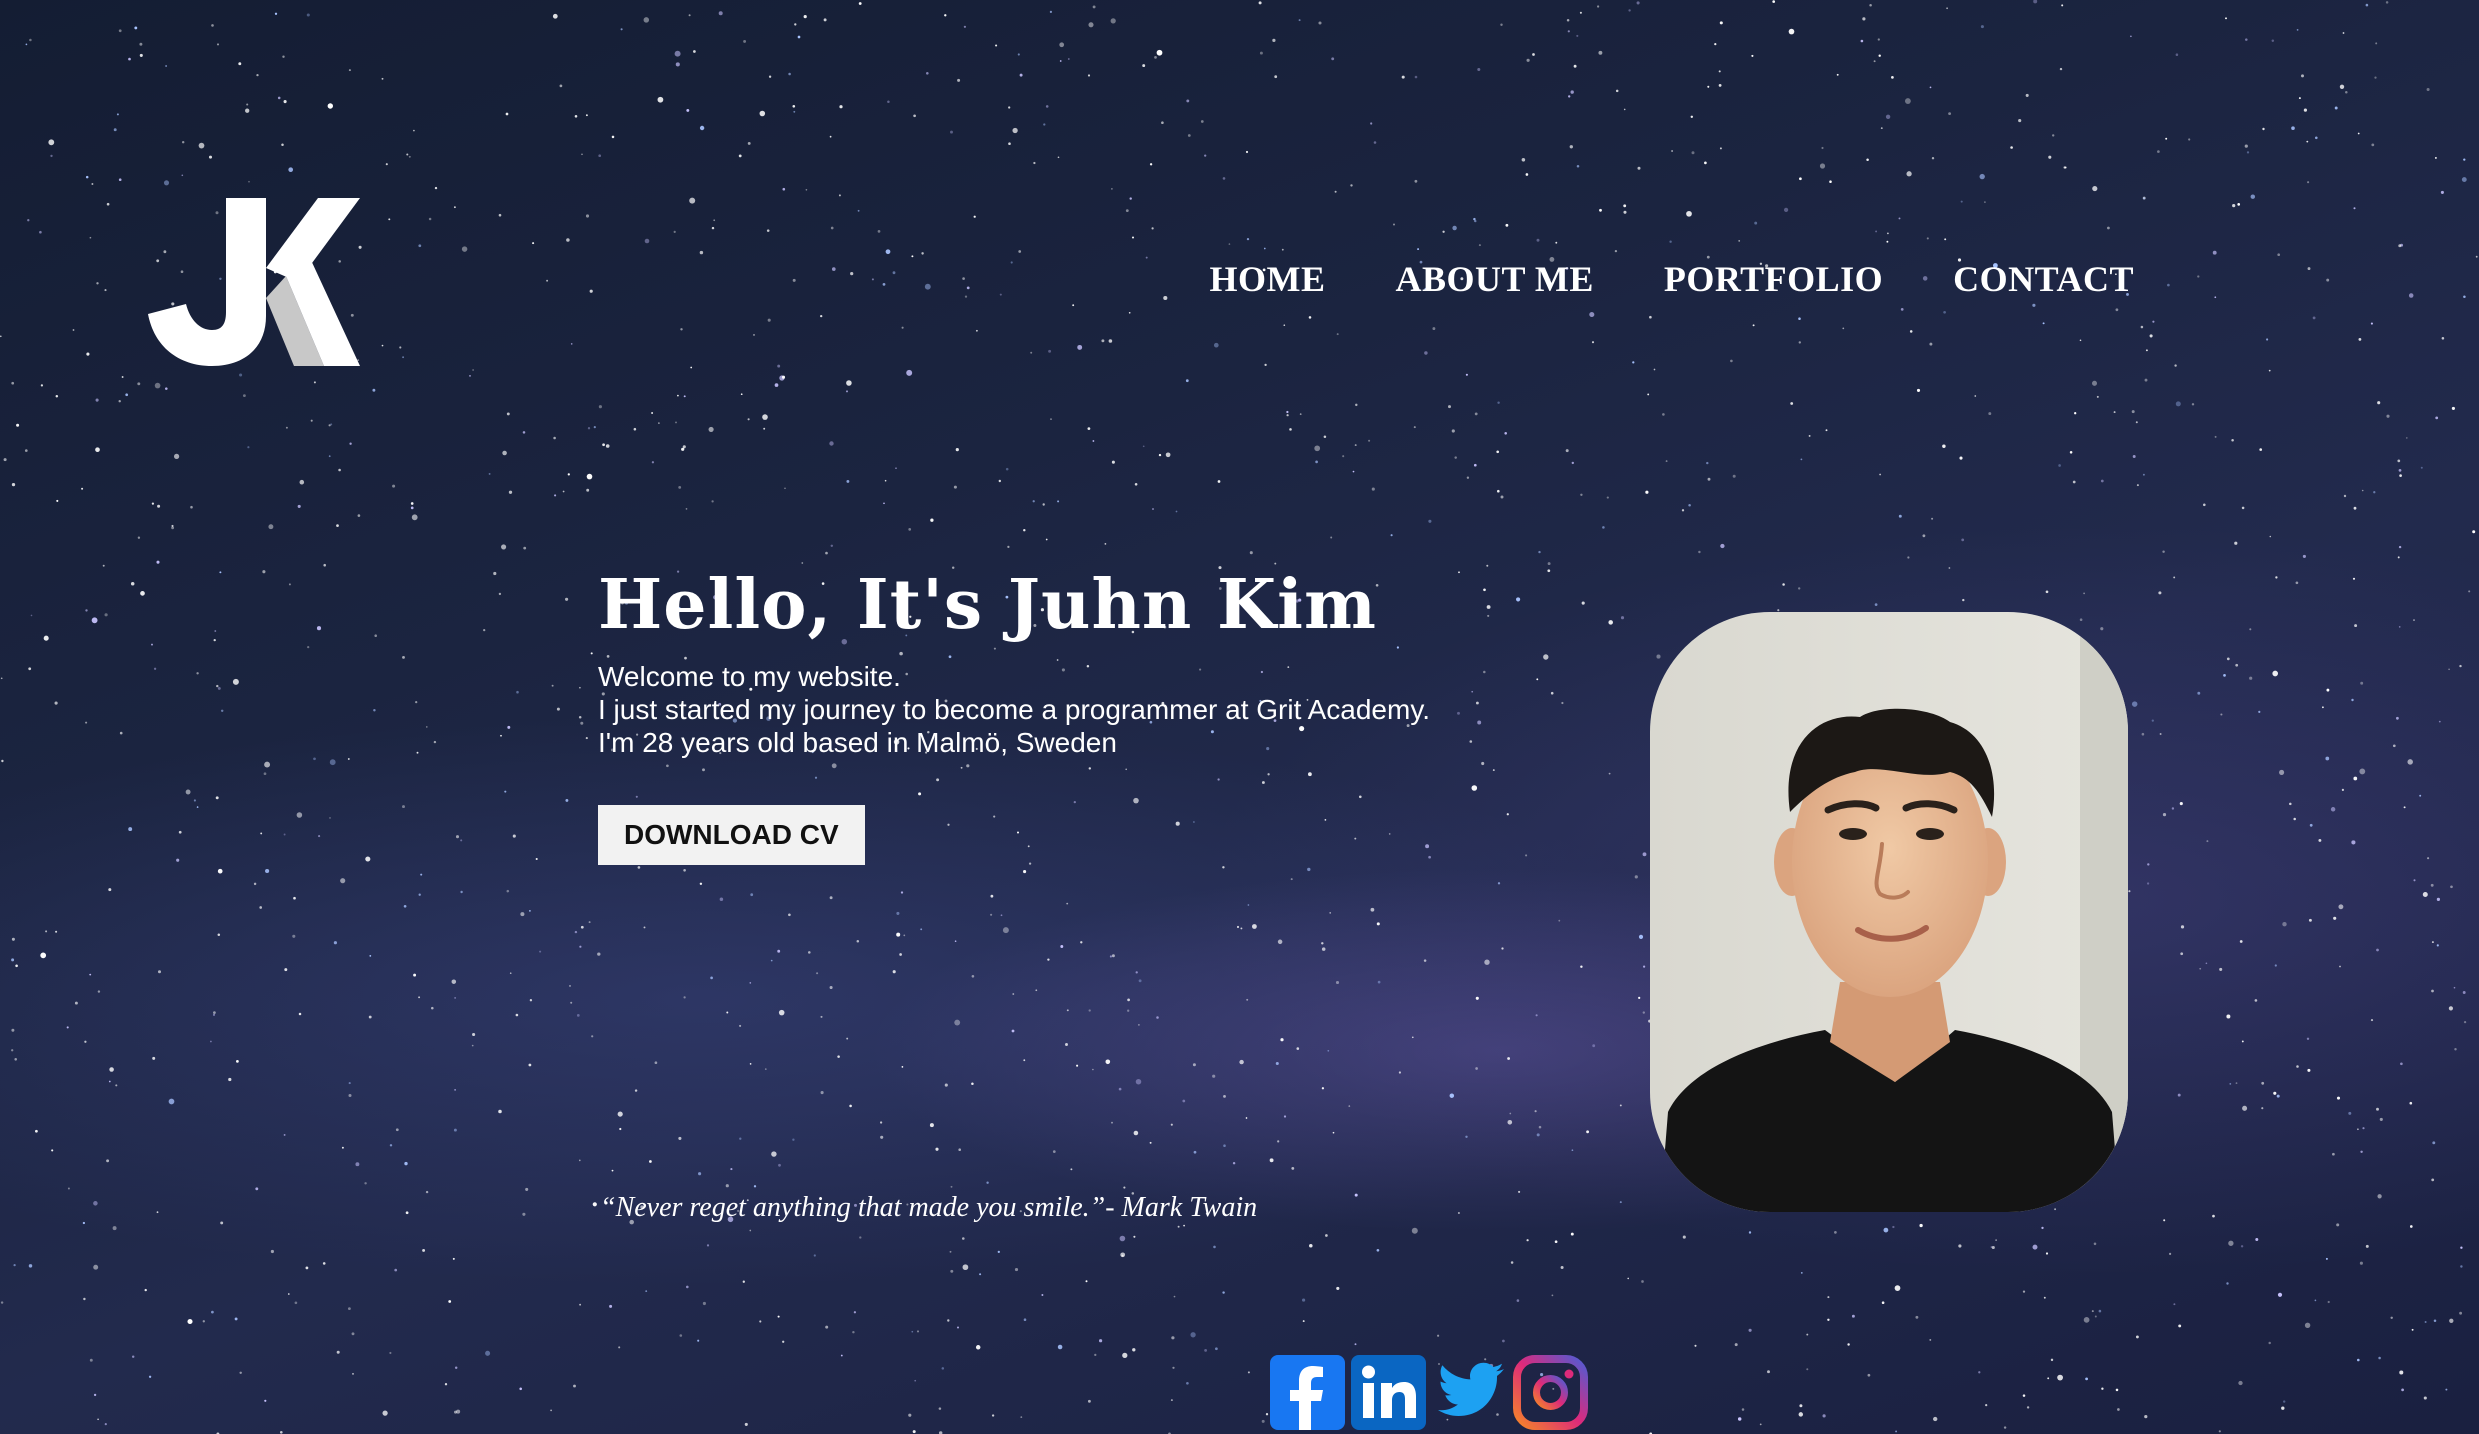  What do you see at coordinates (254, 282) in the screenshot?
I see `jk-logo` at bounding box center [254, 282].